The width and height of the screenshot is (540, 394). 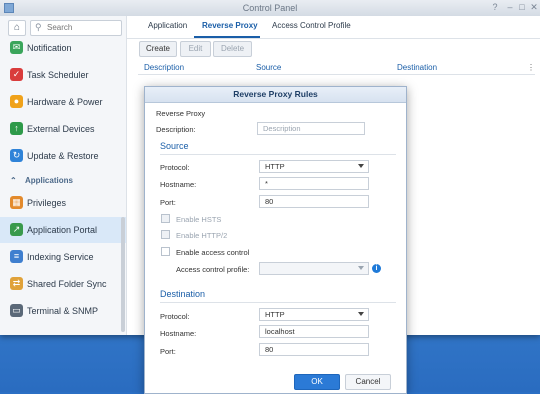 What do you see at coordinates (16, 256) in the screenshot?
I see `index-icon: ≡` at bounding box center [16, 256].